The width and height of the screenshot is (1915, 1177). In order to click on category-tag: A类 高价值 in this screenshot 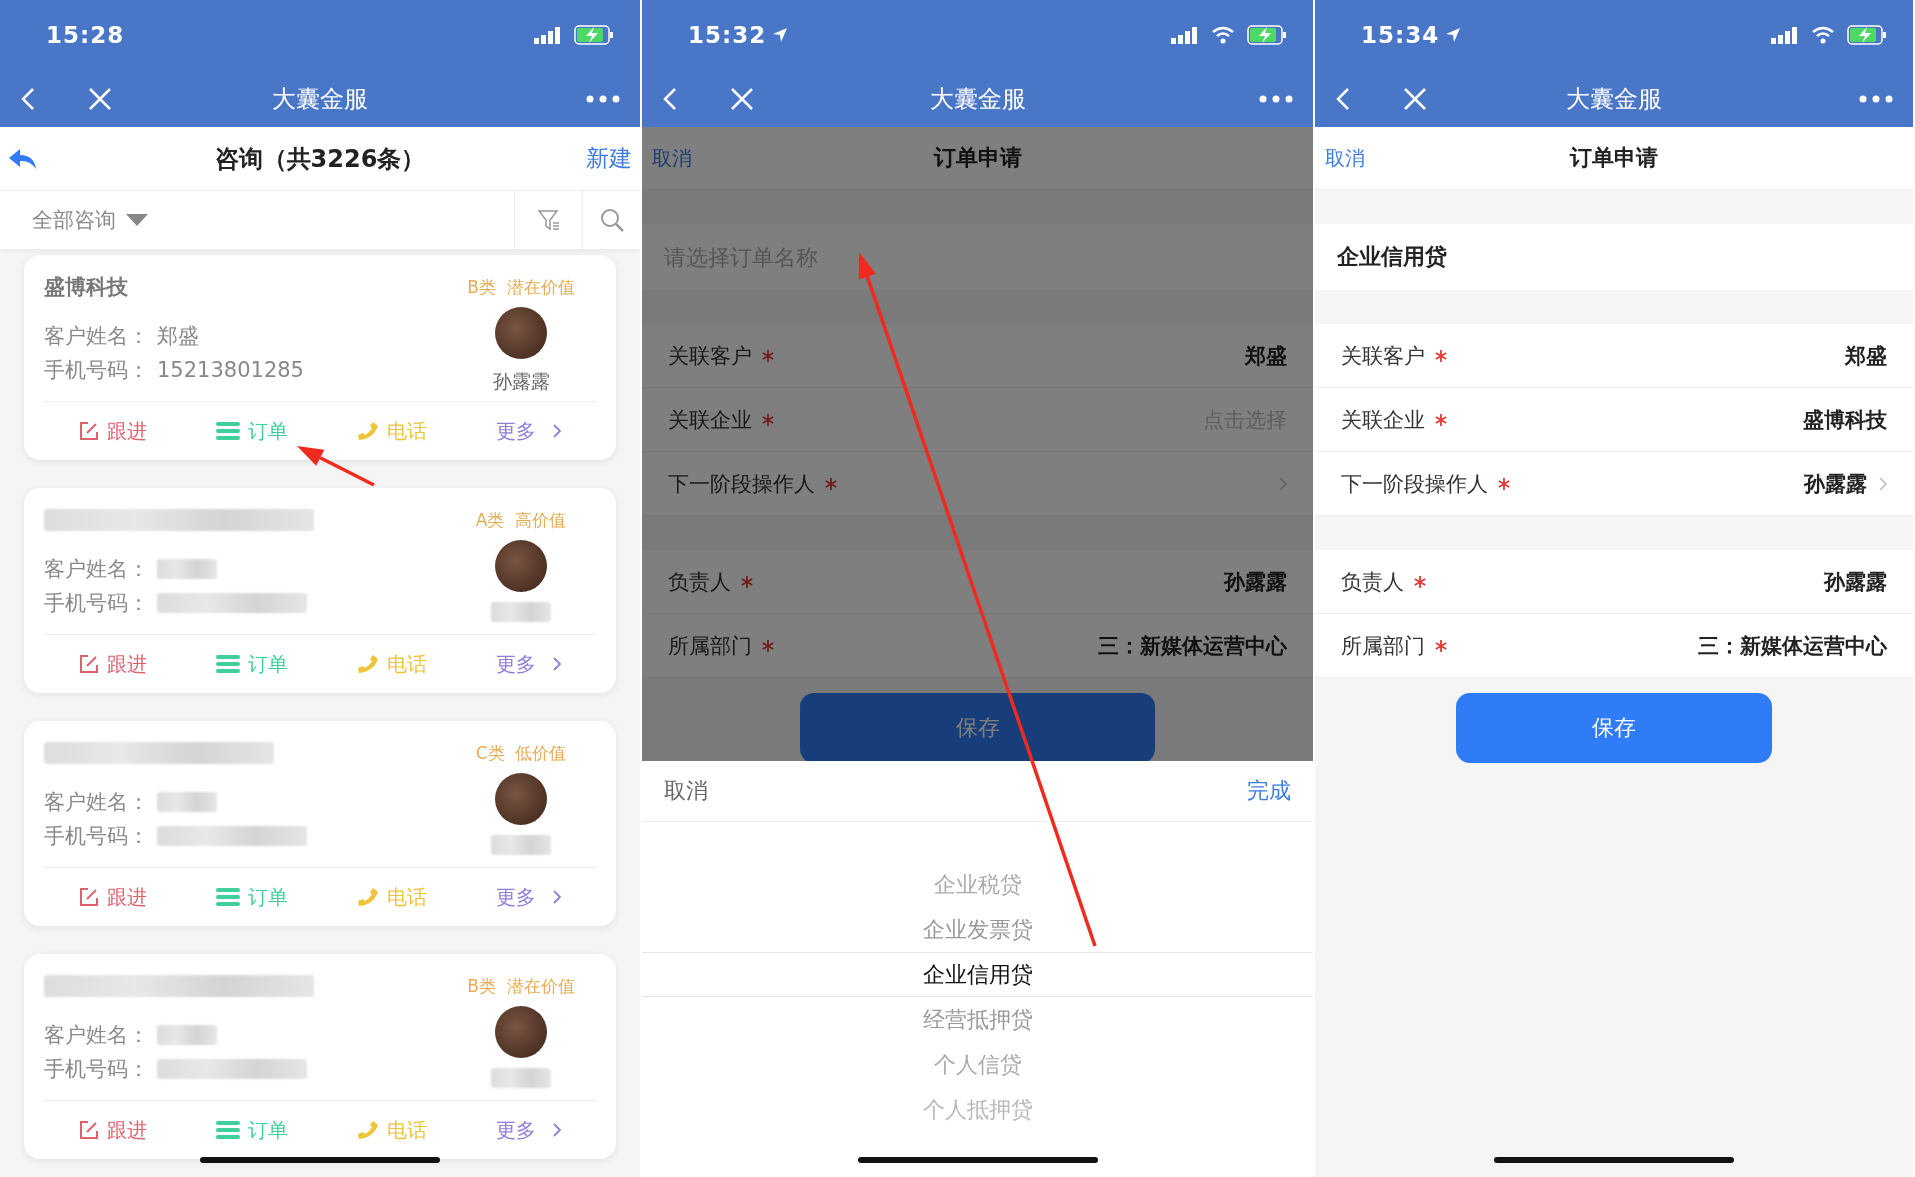, I will do `click(521, 520)`.